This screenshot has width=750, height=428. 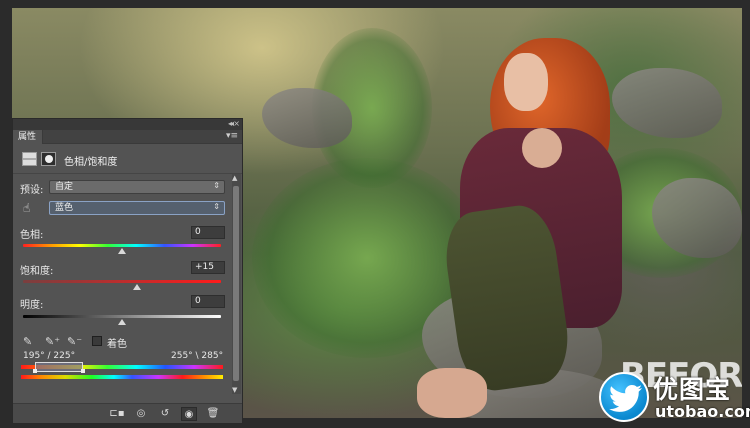 What do you see at coordinates (32, 235) in the screenshot?
I see `hue-label: 色相:` at bounding box center [32, 235].